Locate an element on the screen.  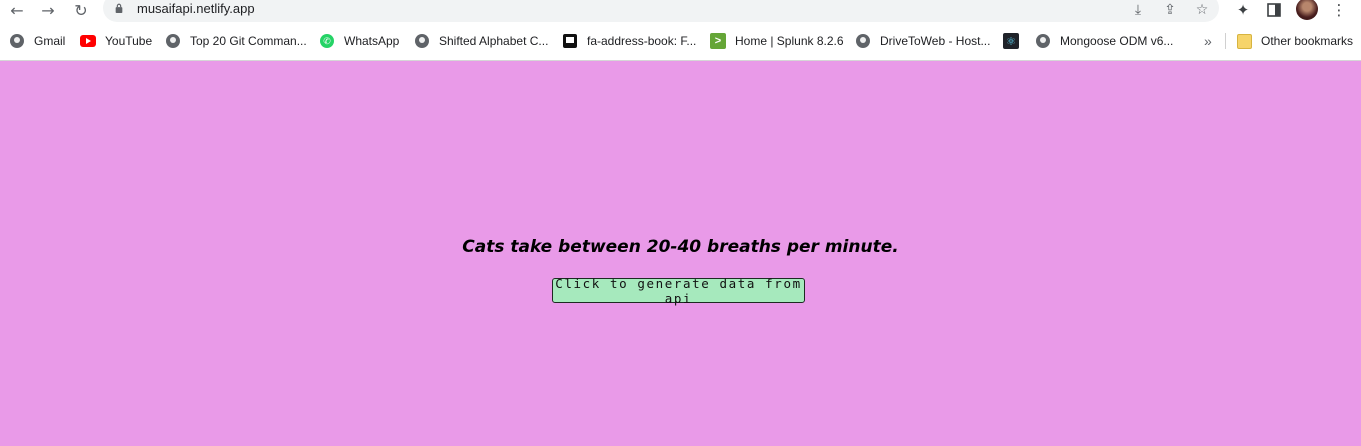
folder-icon is located at coordinates (1244, 41).